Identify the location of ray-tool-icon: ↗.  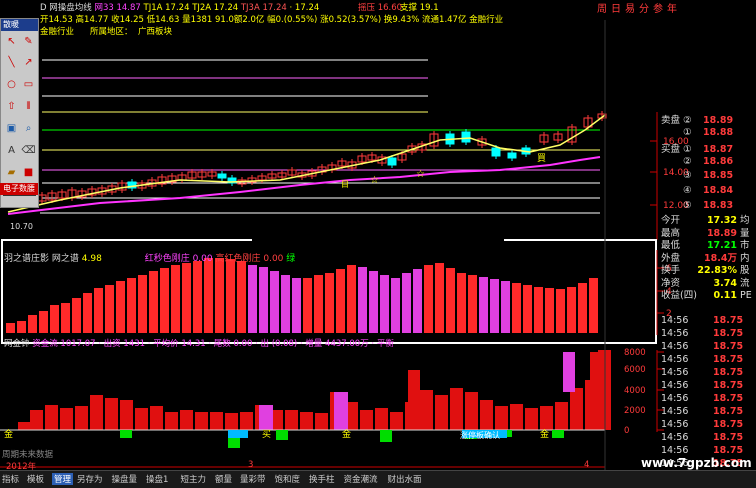
(28, 62).